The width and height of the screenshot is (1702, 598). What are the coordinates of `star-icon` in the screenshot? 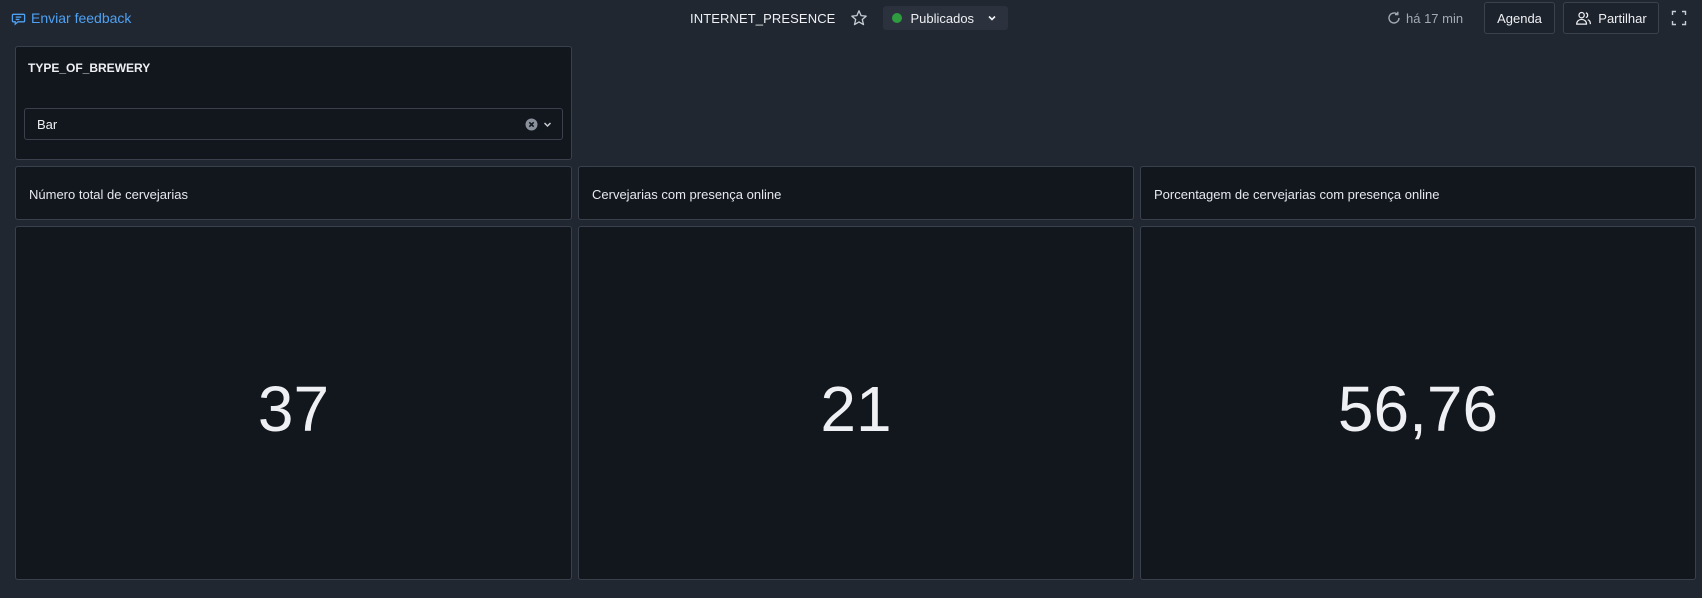 It's located at (859, 18).